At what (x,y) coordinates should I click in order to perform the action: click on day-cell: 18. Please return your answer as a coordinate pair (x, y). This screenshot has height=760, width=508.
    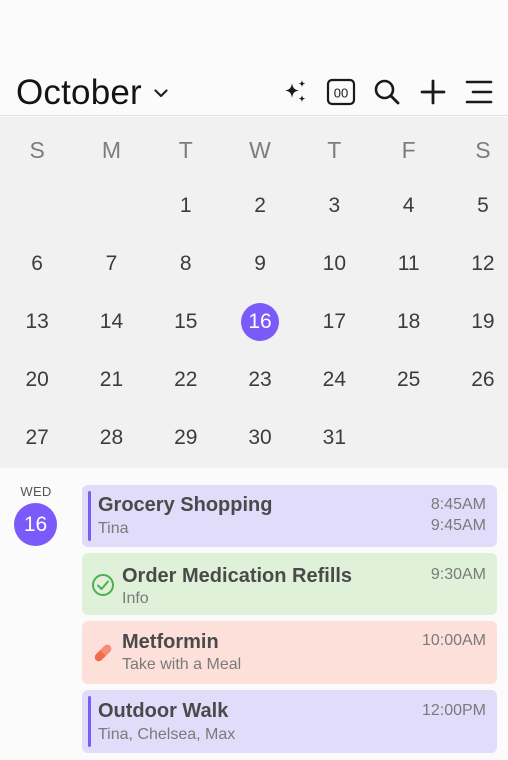
    Looking at the image, I should click on (408, 322).